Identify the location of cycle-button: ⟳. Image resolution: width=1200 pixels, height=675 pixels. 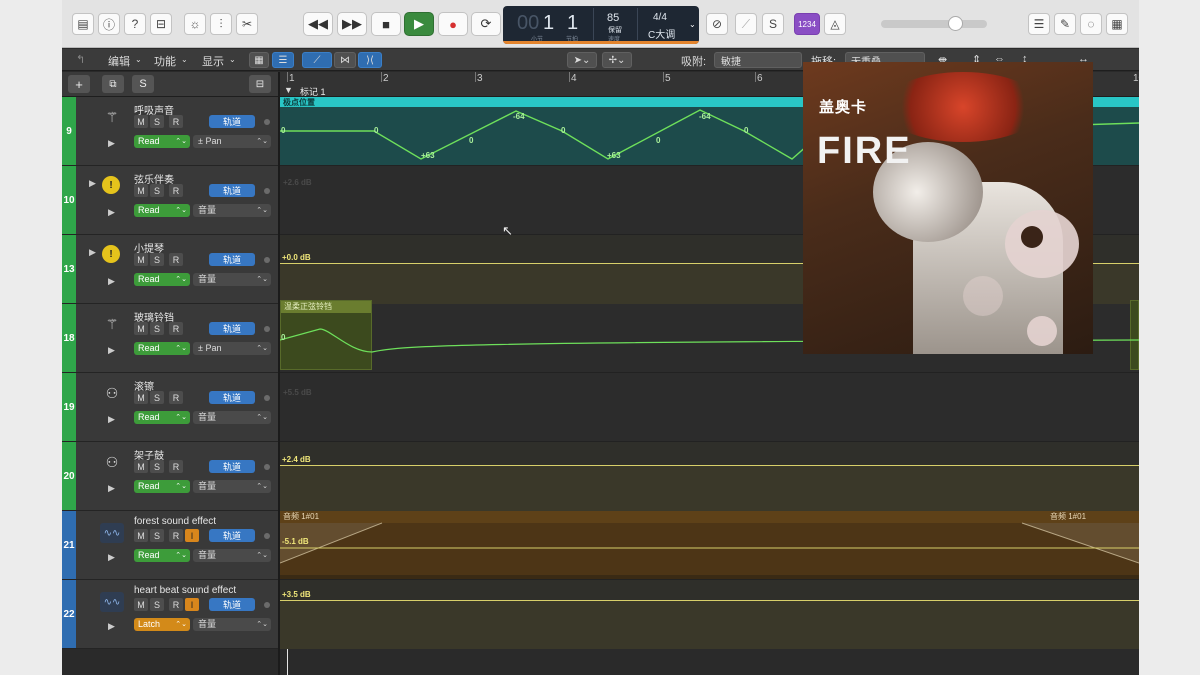
(486, 24).